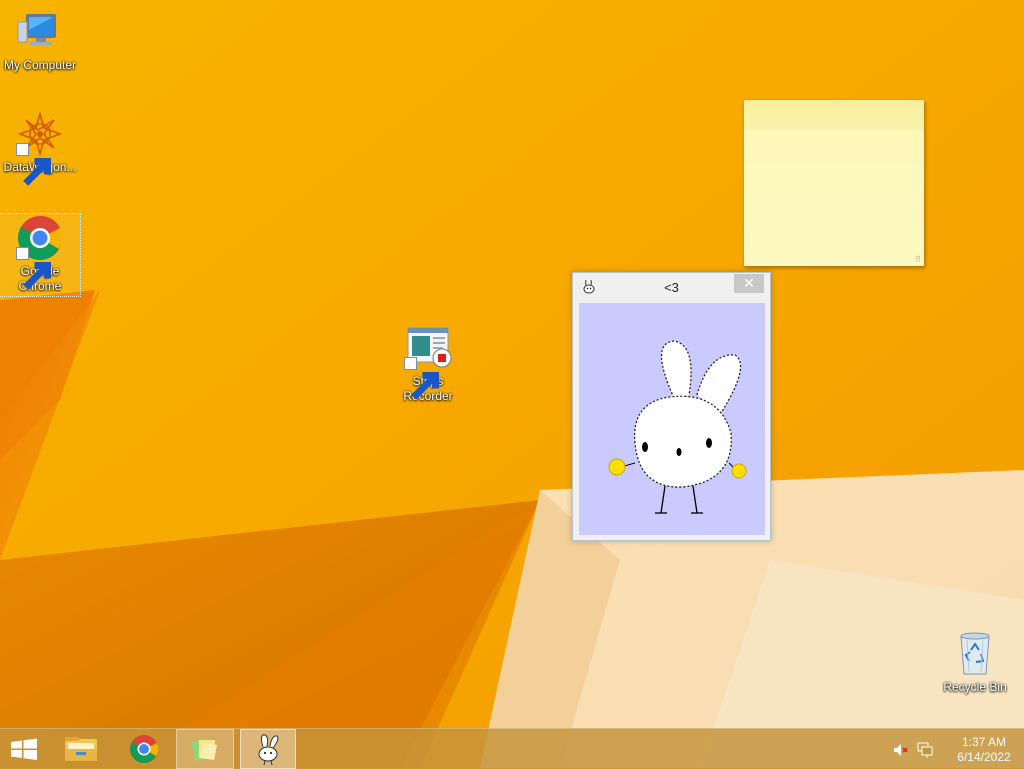 This screenshot has height=769, width=1024. I want to click on taskbar-file-explorer, so click(81, 749).